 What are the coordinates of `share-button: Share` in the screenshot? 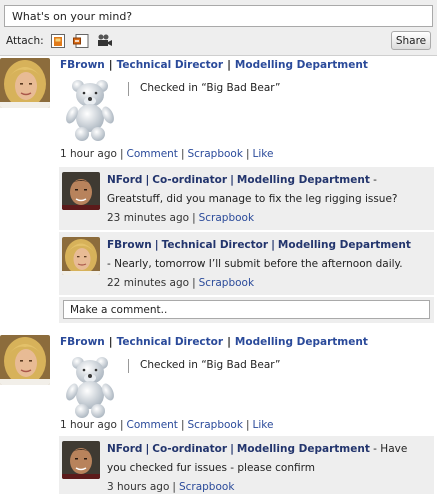 It's located at (411, 40).